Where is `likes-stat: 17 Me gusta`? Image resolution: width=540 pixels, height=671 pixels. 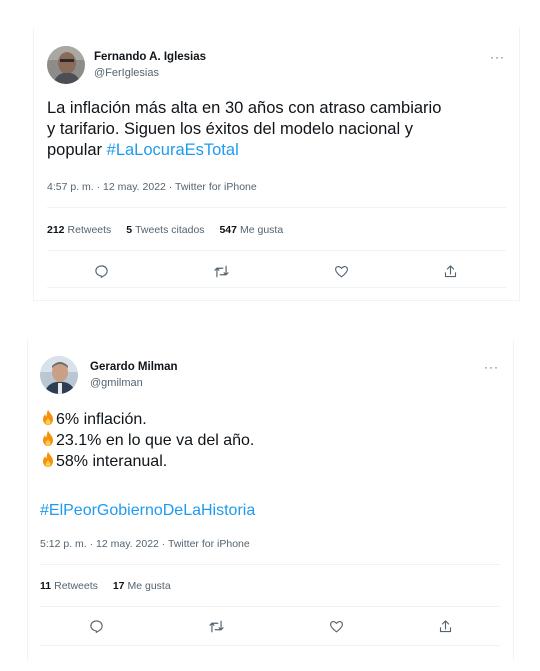
likes-stat: 17 Me gusta is located at coordinates (142, 586).